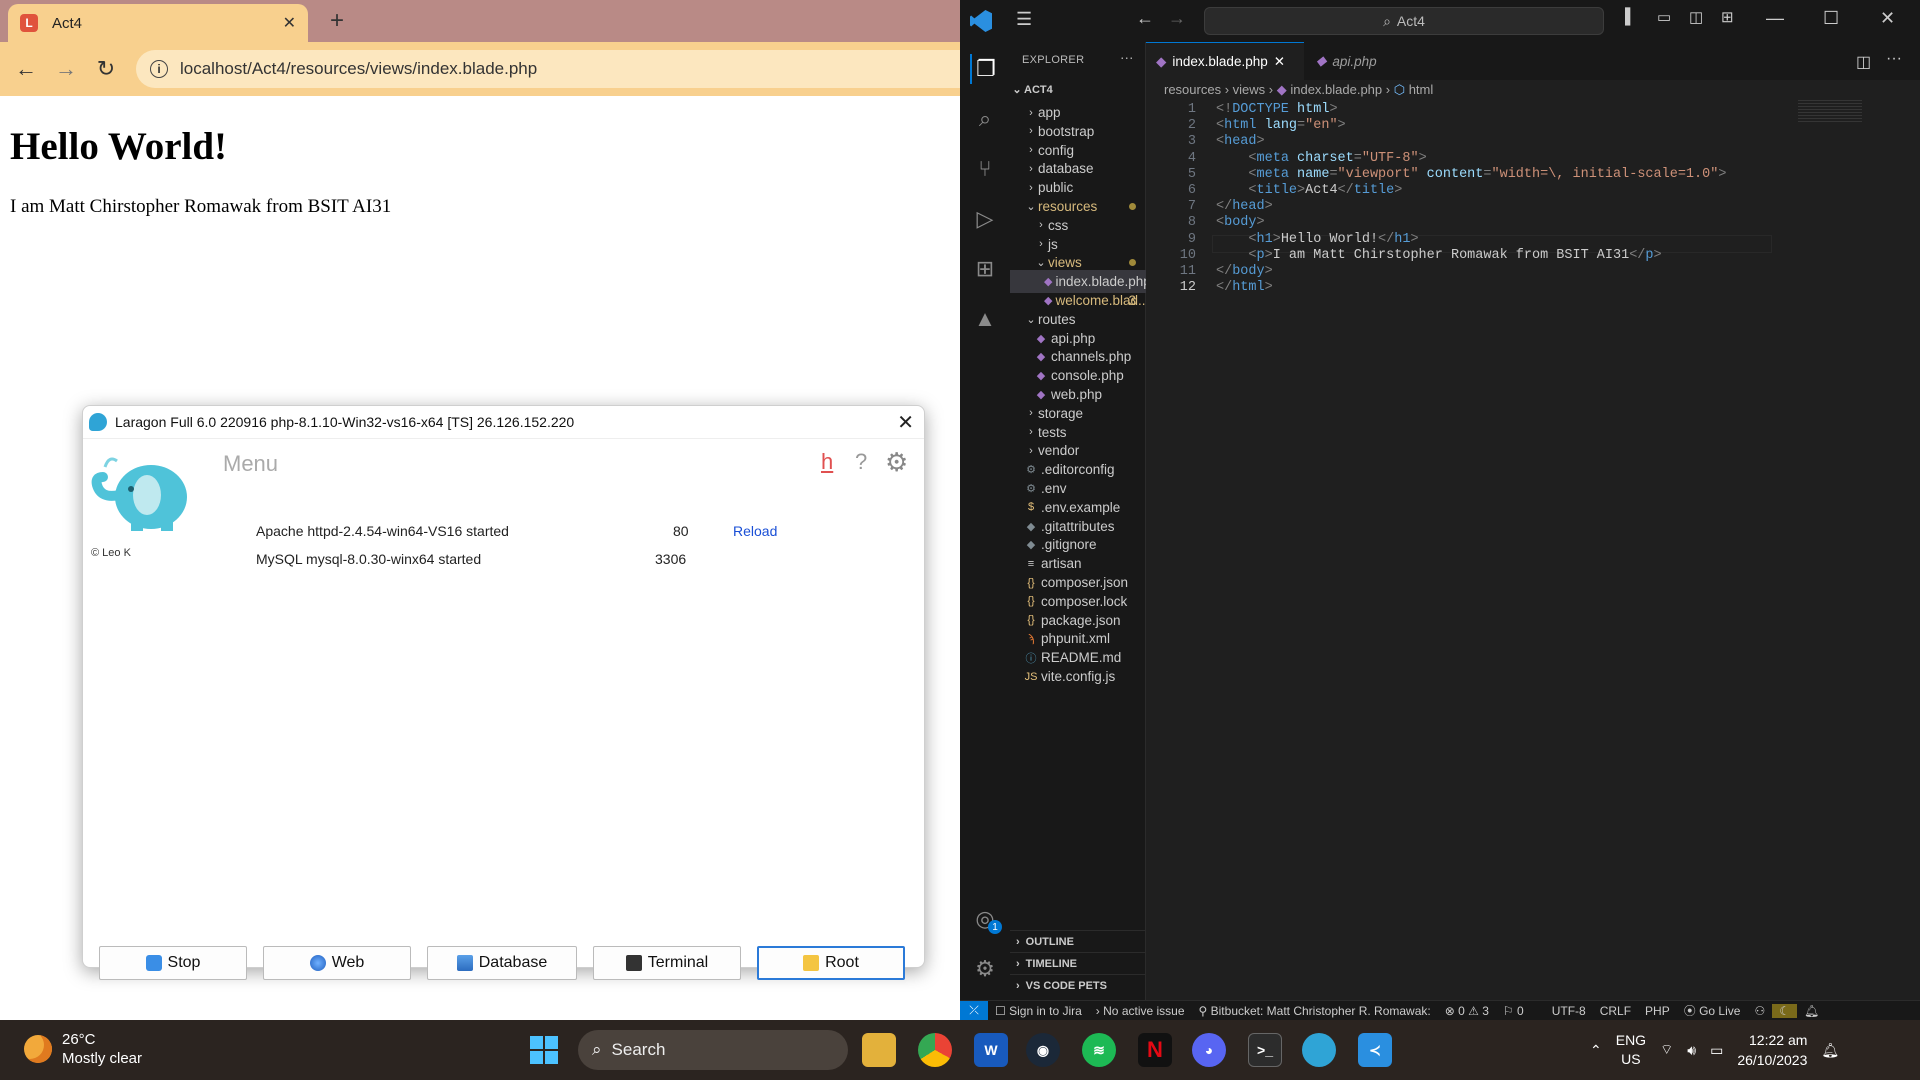 The height and width of the screenshot is (1080, 1920). What do you see at coordinates (159, 69) in the screenshot?
I see `site-info-icon: i` at bounding box center [159, 69].